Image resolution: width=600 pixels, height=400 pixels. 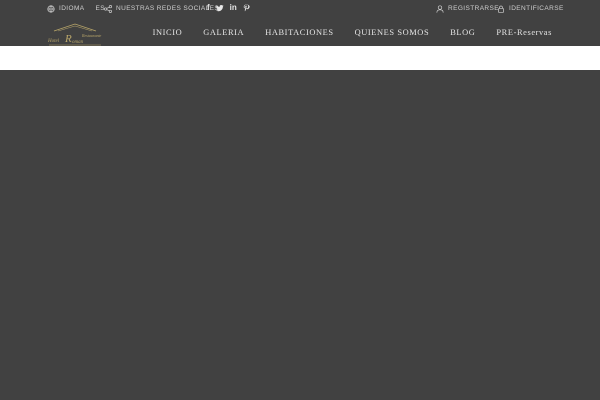 I want to click on social-networks: NUESTRAS REDES SOCIALES, so click(x=161, y=8).